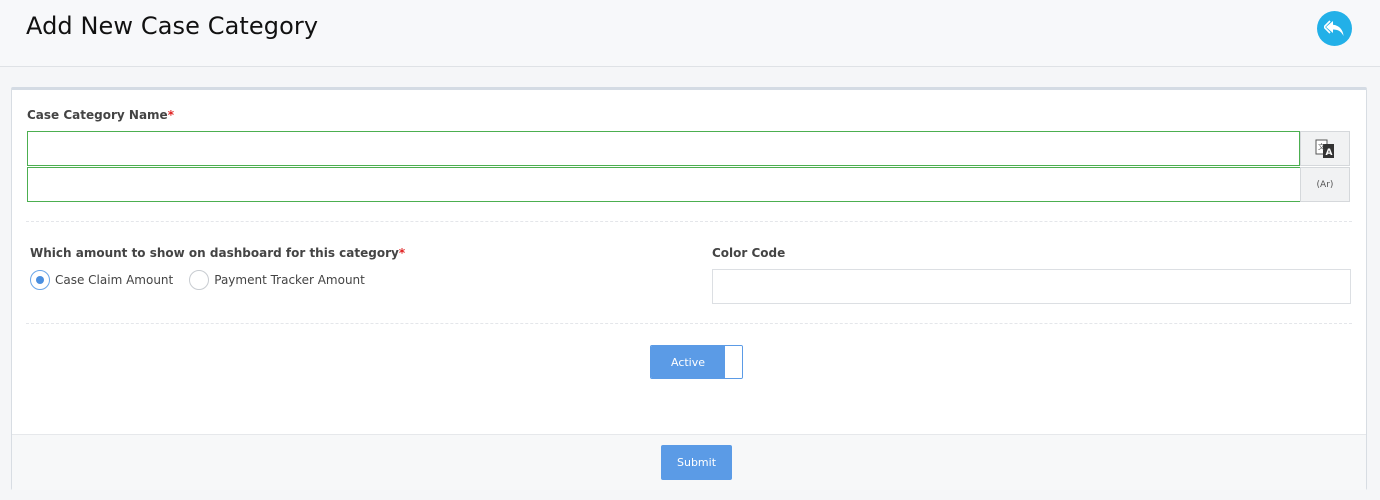 This screenshot has width=1380, height=500. I want to click on radio-label: Case Claim Amount, so click(114, 280).